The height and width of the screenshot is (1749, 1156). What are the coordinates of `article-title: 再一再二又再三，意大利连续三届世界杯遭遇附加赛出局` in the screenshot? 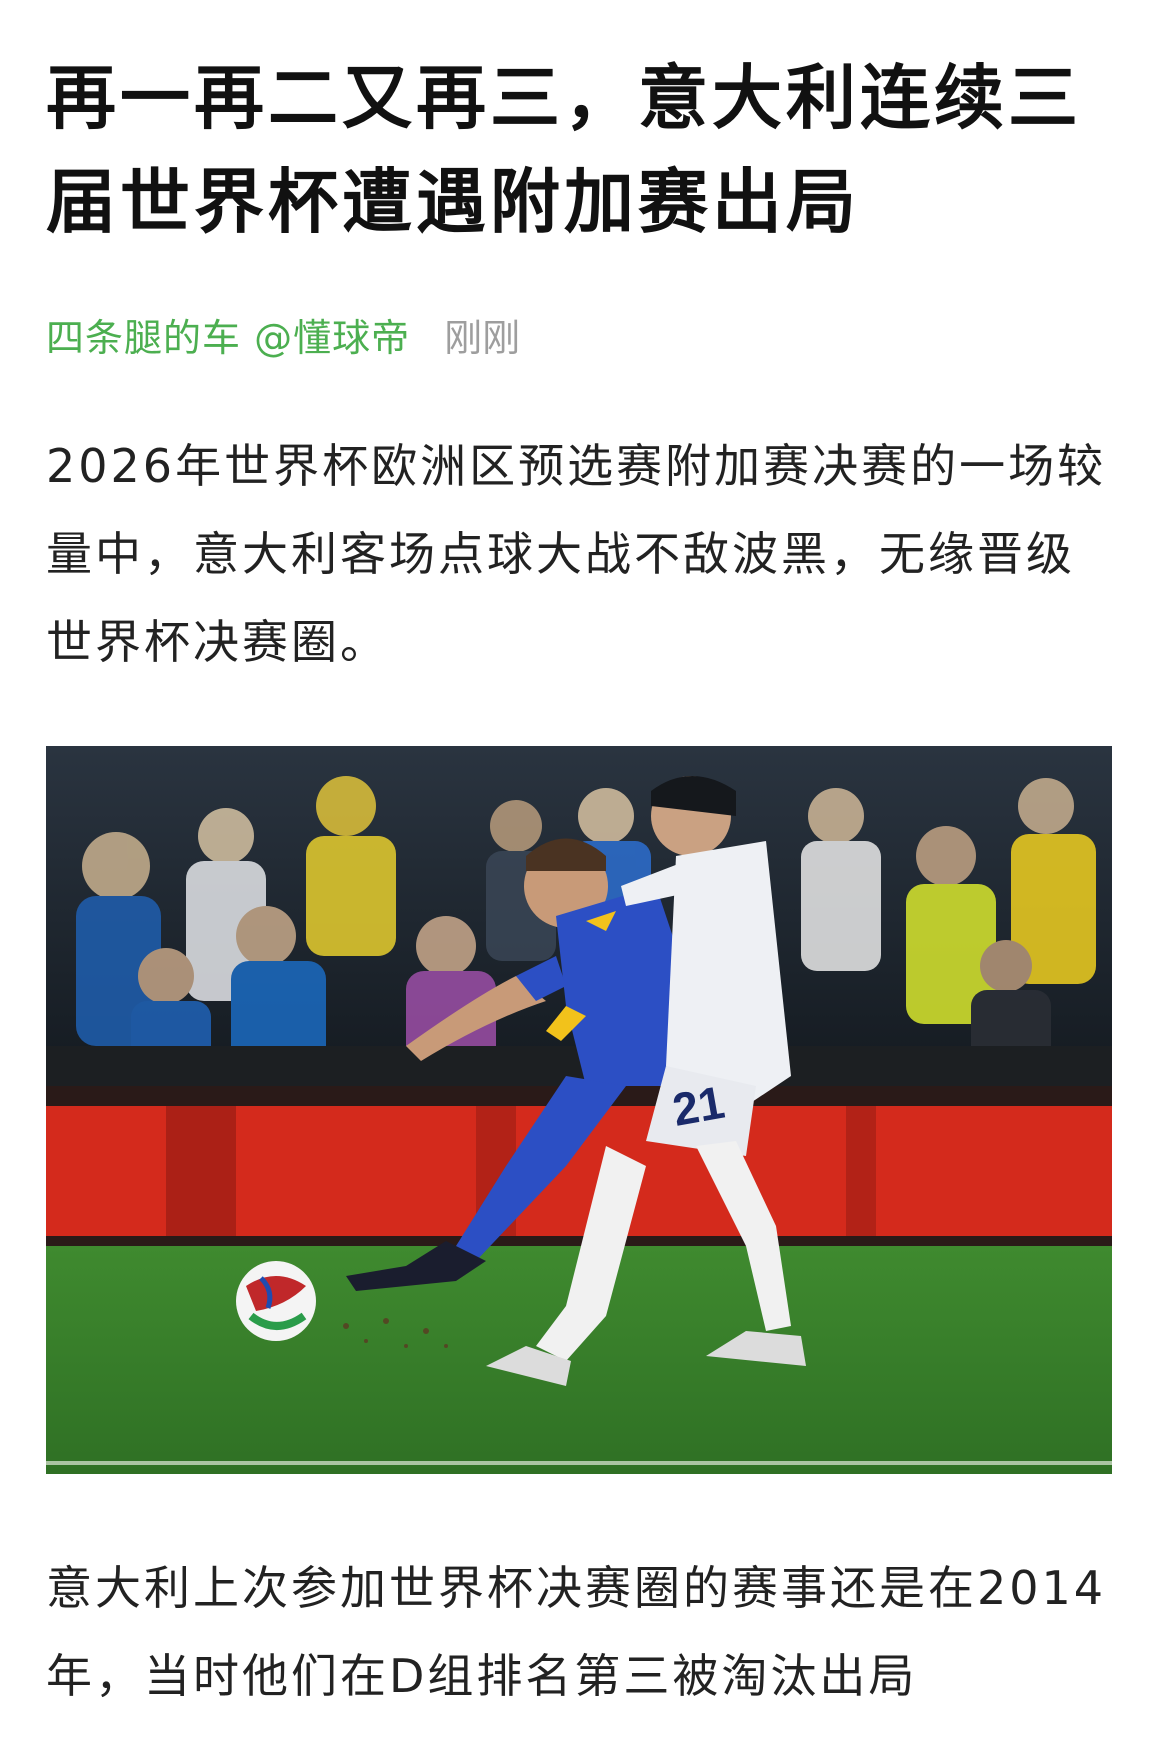 It's located at (564, 150).